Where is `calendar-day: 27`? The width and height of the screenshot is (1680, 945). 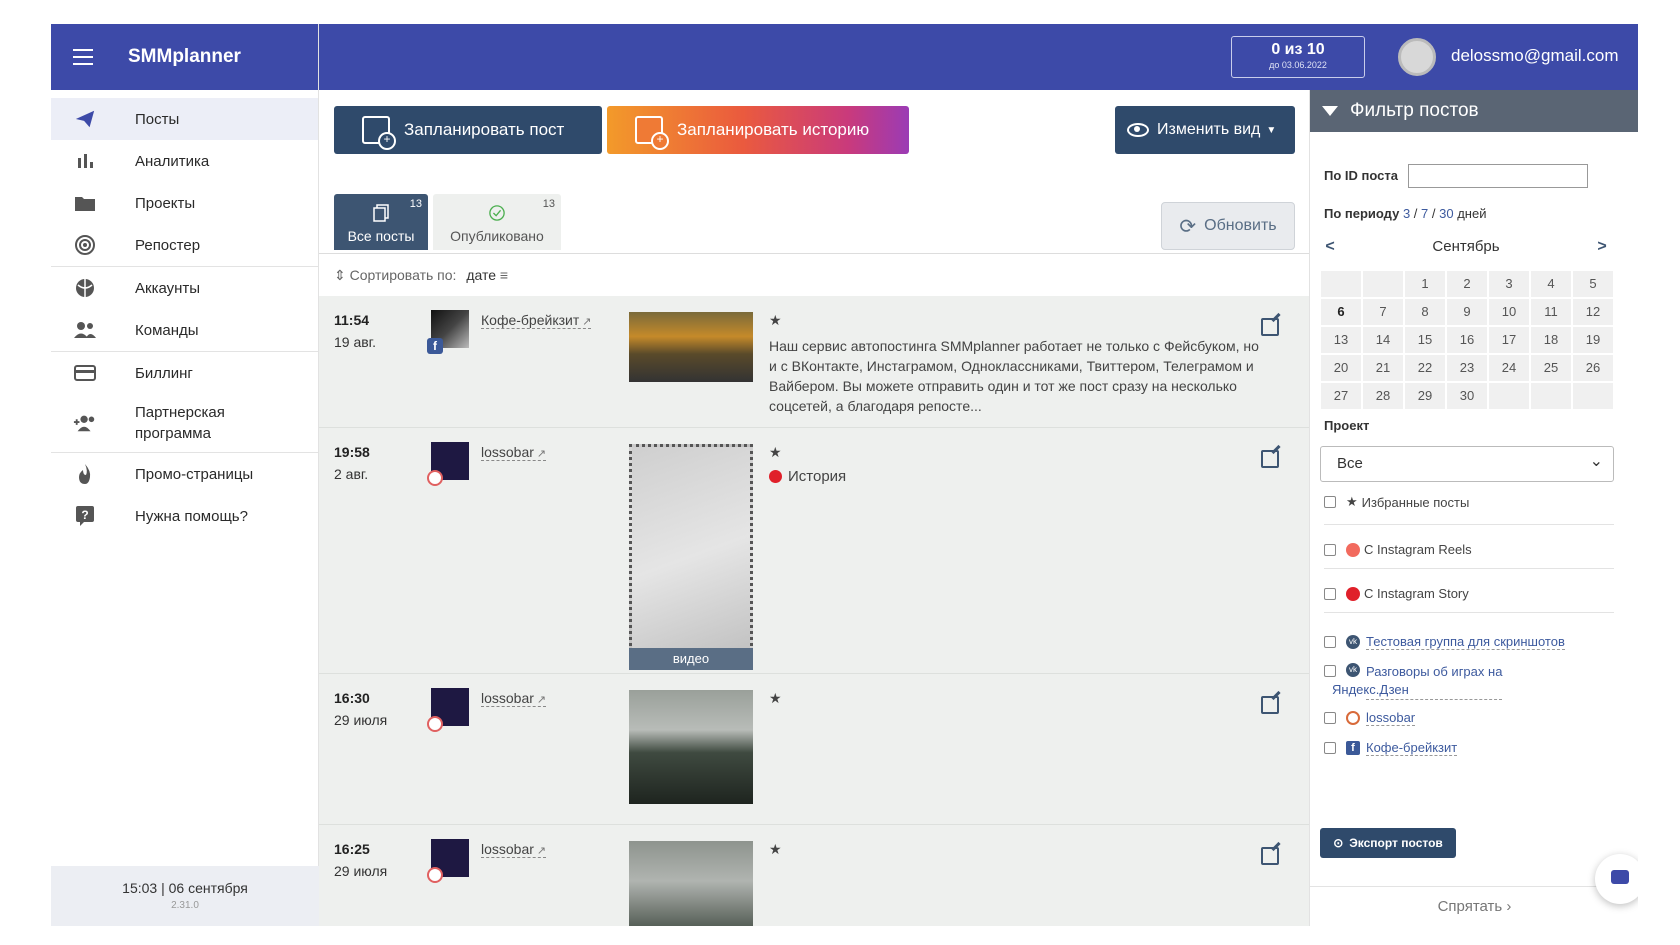
calendar-day: 27 is located at coordinates (1341, 396).